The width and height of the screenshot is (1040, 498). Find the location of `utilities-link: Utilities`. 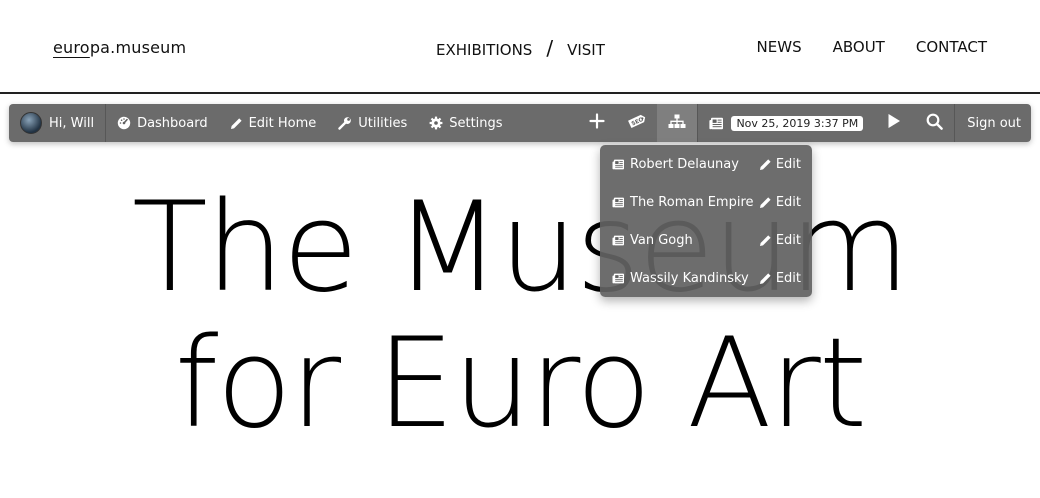

utilities-link: Utilities is located at coordinates (372, 123).